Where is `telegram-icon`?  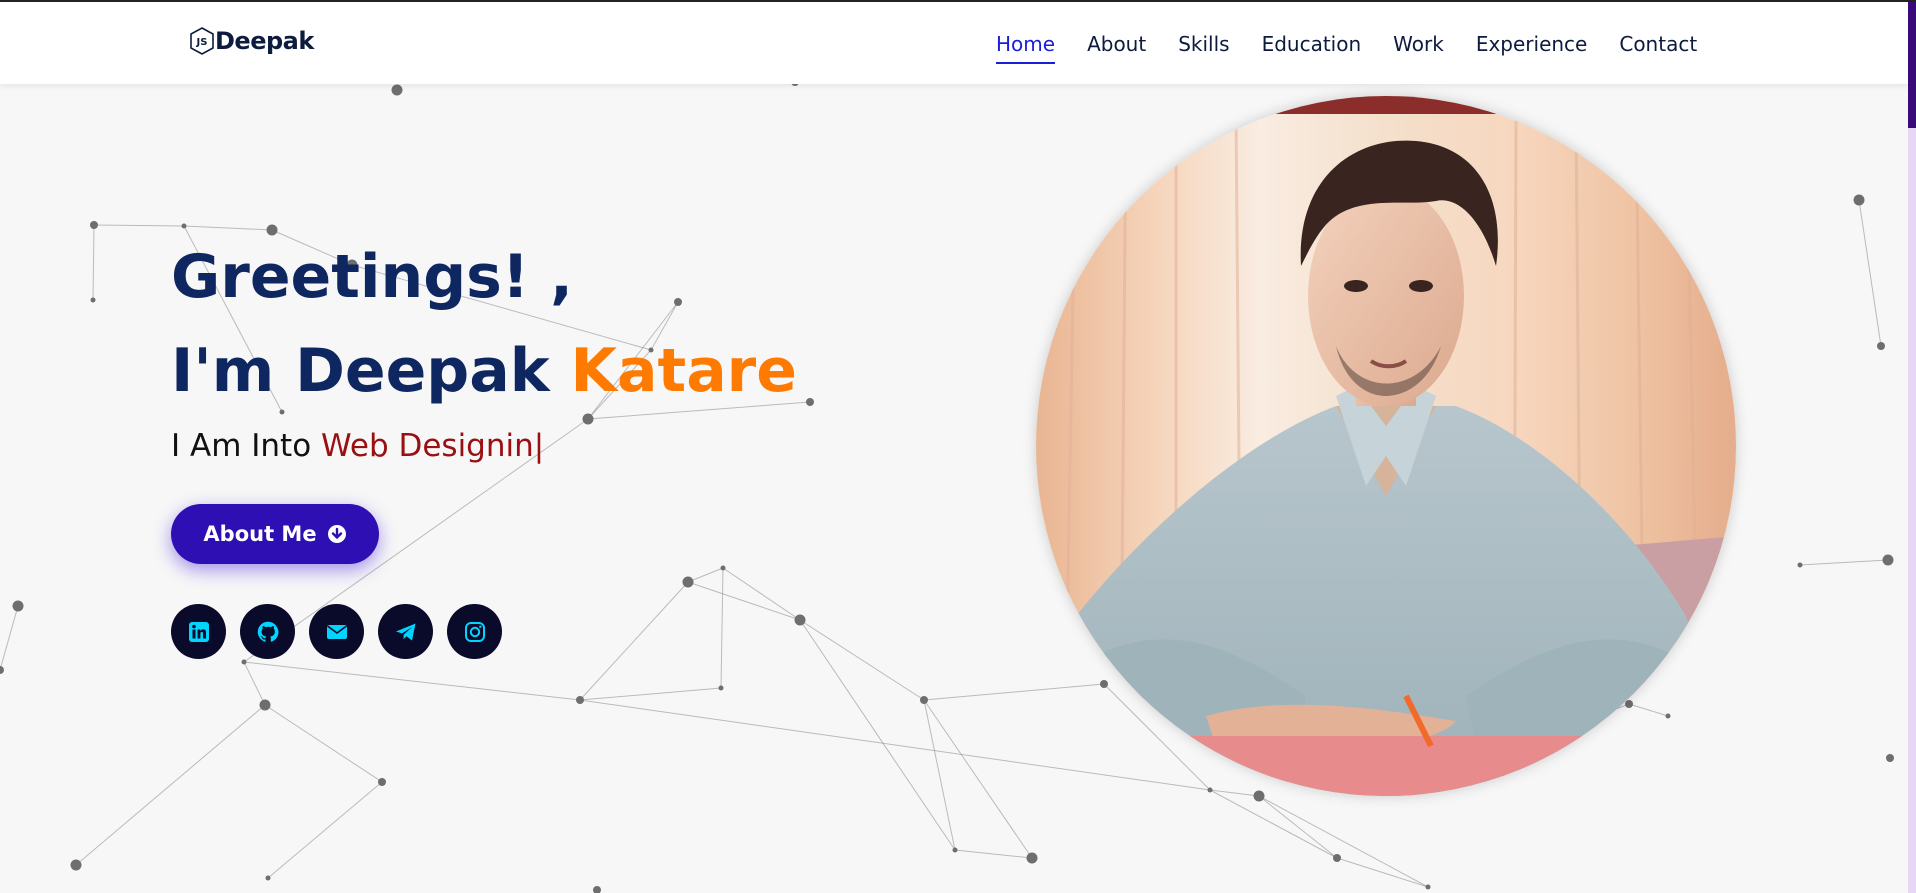 telegram-icon is located at coordinates (405, 631).